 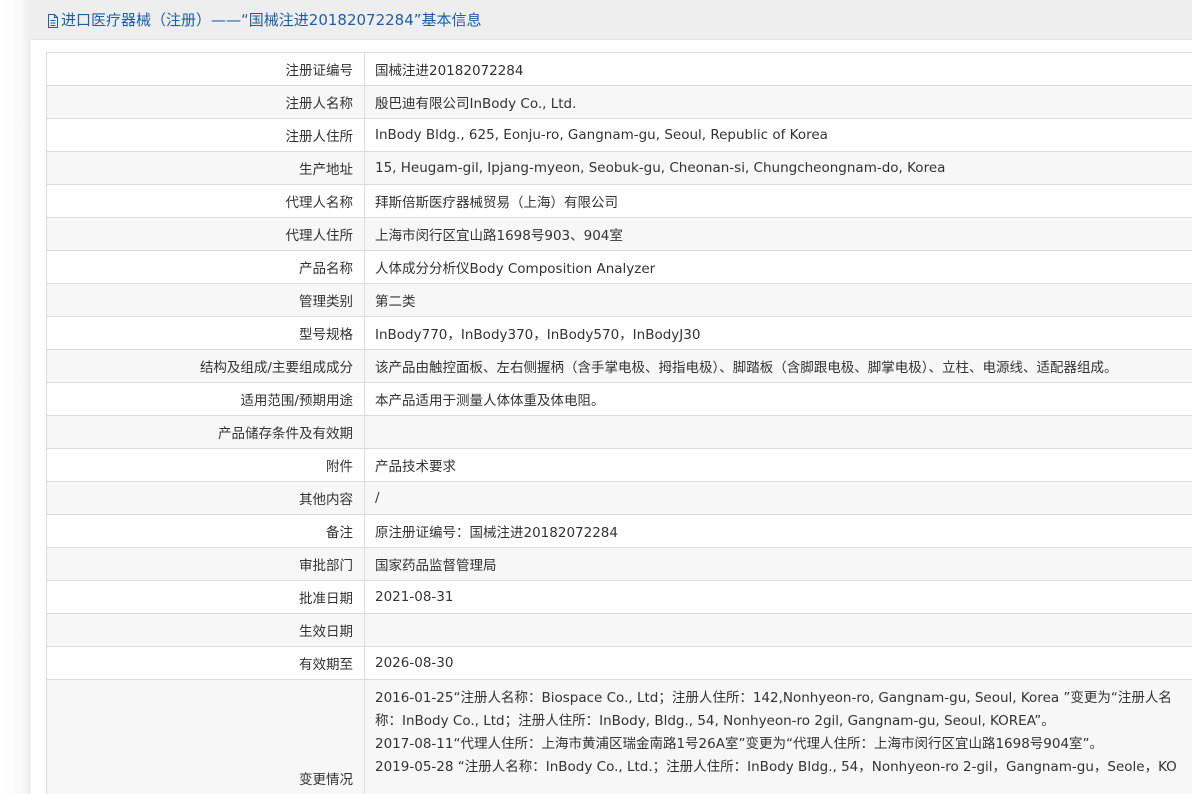 What do you see at coordinates (778, 597) in the screenshot?
I see `field-value: 2021-08-31` at bounding box center [778, 597].